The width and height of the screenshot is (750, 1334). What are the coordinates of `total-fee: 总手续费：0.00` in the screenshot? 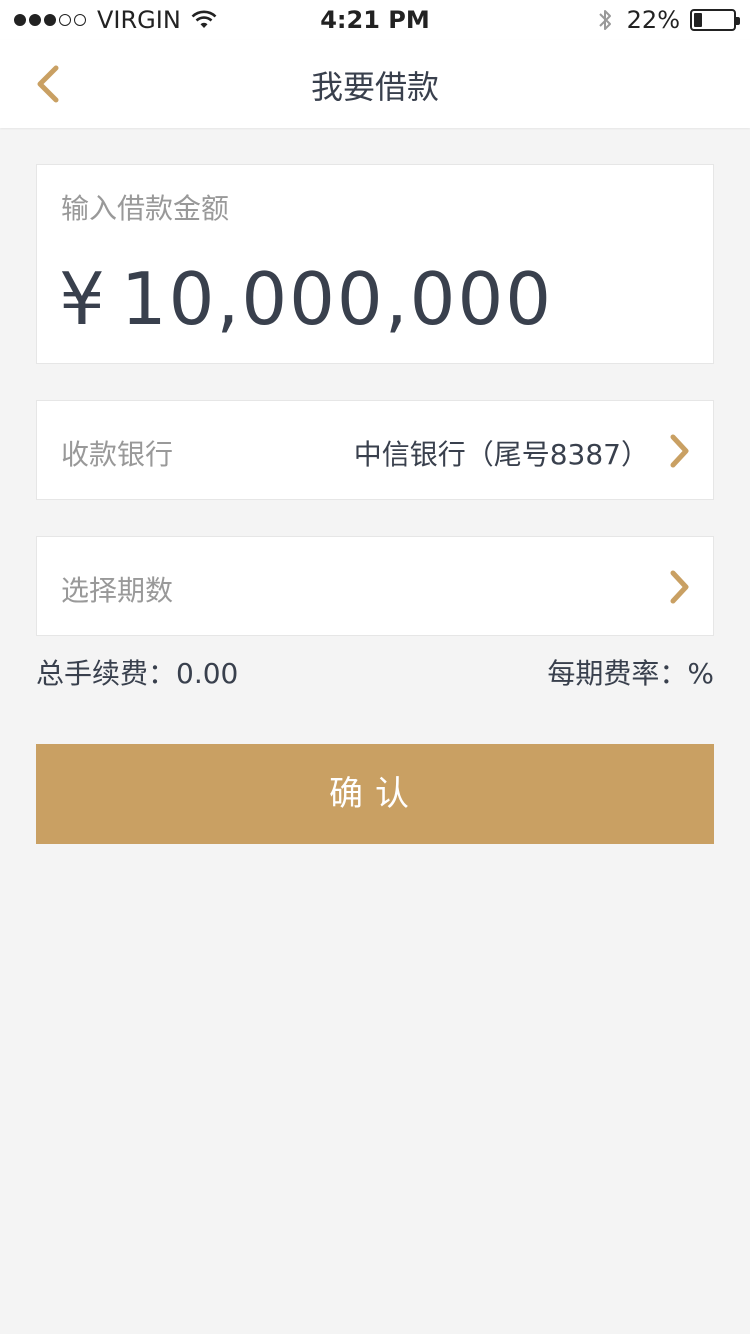 It's located at (137, 672).